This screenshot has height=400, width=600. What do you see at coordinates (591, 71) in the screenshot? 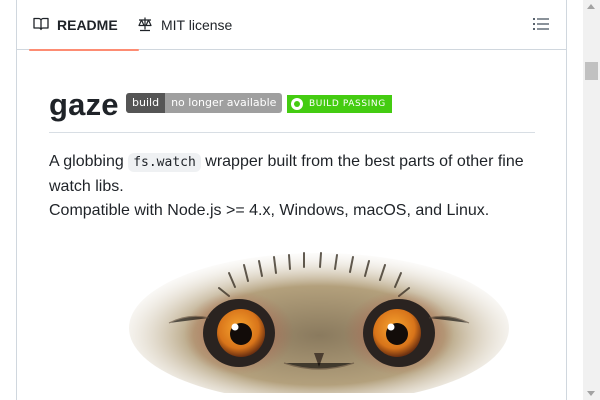
I see `scrollbar-thumb` at bounding box center [591, 71].